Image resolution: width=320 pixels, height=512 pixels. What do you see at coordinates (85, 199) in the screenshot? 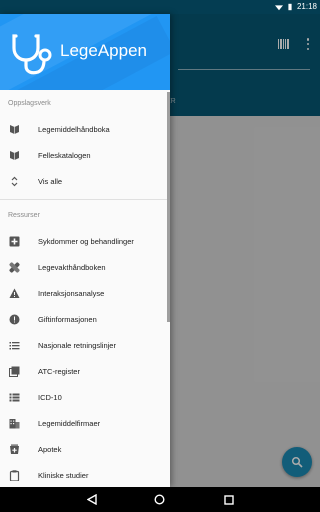
I see `section-divider` at bounding box center [85, 199].